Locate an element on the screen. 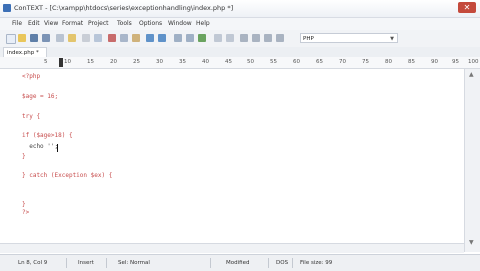 The width and height of the screenshot is (480, 271). syntax-value: PHP is located at coordinates (308, 39).